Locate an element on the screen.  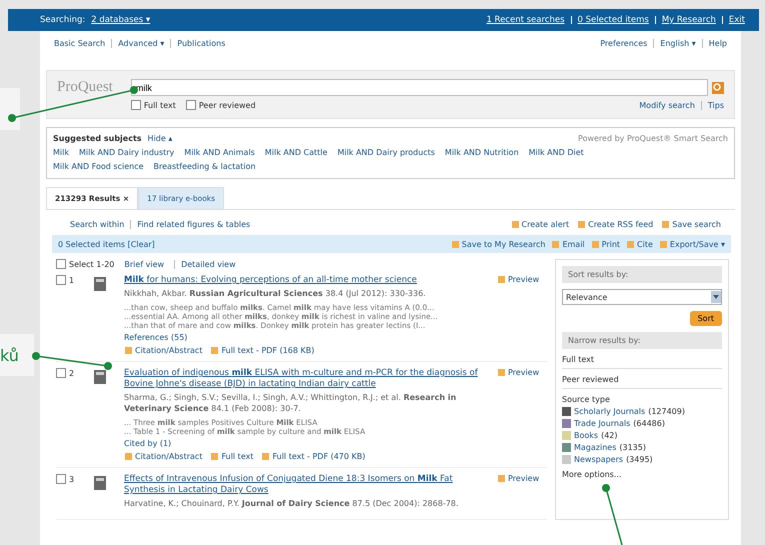
result-number: 2 is located at coordinates (71, 373).